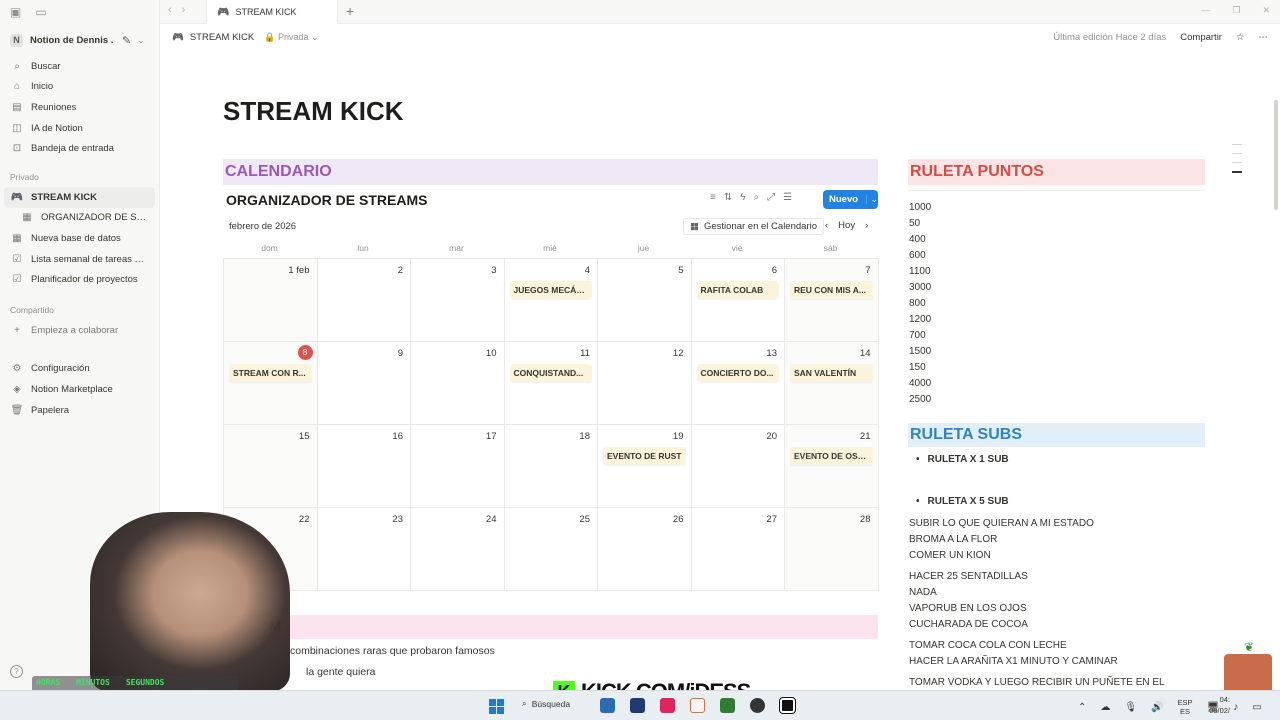 The image size is (1280, 720). Describe the element at coordinates (920, 352) in the screenshot. I see `ruleta-puntos-value: 1500` at that location.